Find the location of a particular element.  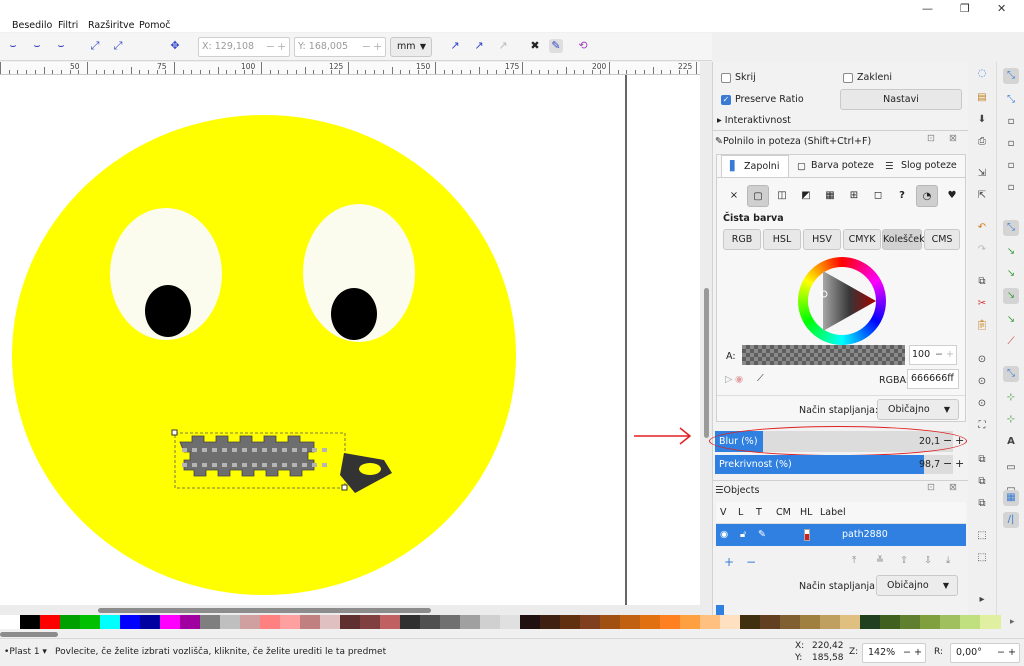

cut-icon: ✂ is located at coordinates (982, 304).